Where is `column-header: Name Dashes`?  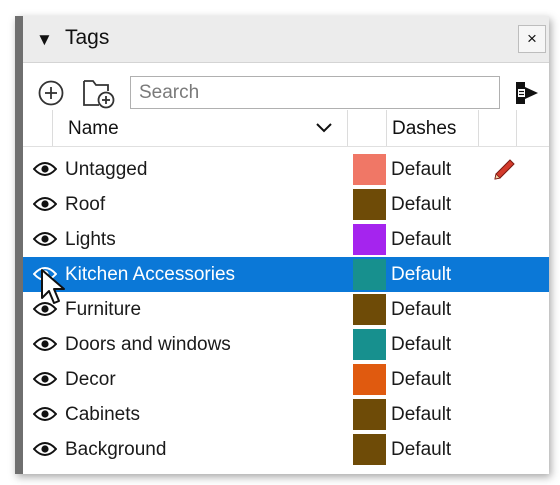
column-header: Name Dashes is located at coordinates (286, 128).